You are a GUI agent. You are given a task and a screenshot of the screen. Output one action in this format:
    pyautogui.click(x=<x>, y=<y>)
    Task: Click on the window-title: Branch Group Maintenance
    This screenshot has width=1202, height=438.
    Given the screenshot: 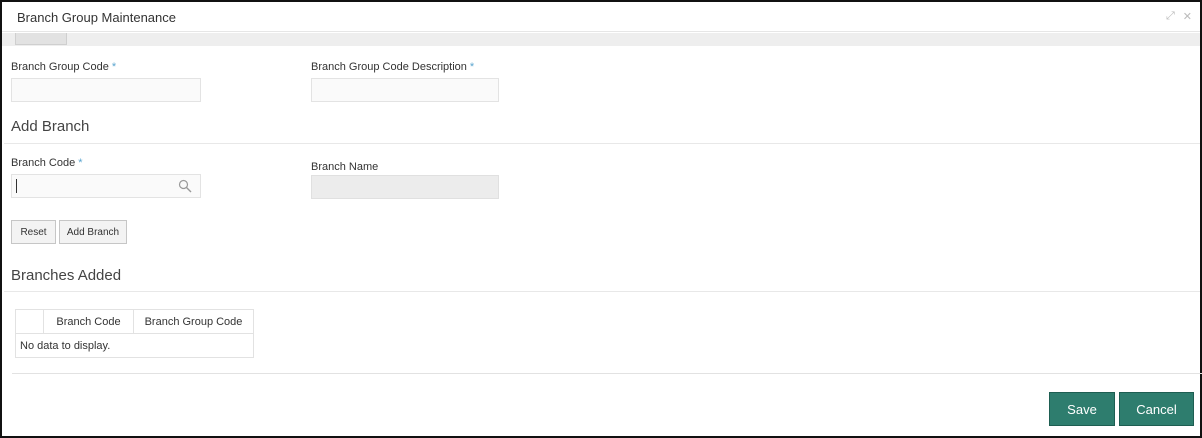 What is the action you would take?
    pyautogui.click(x=96, y=17)
    